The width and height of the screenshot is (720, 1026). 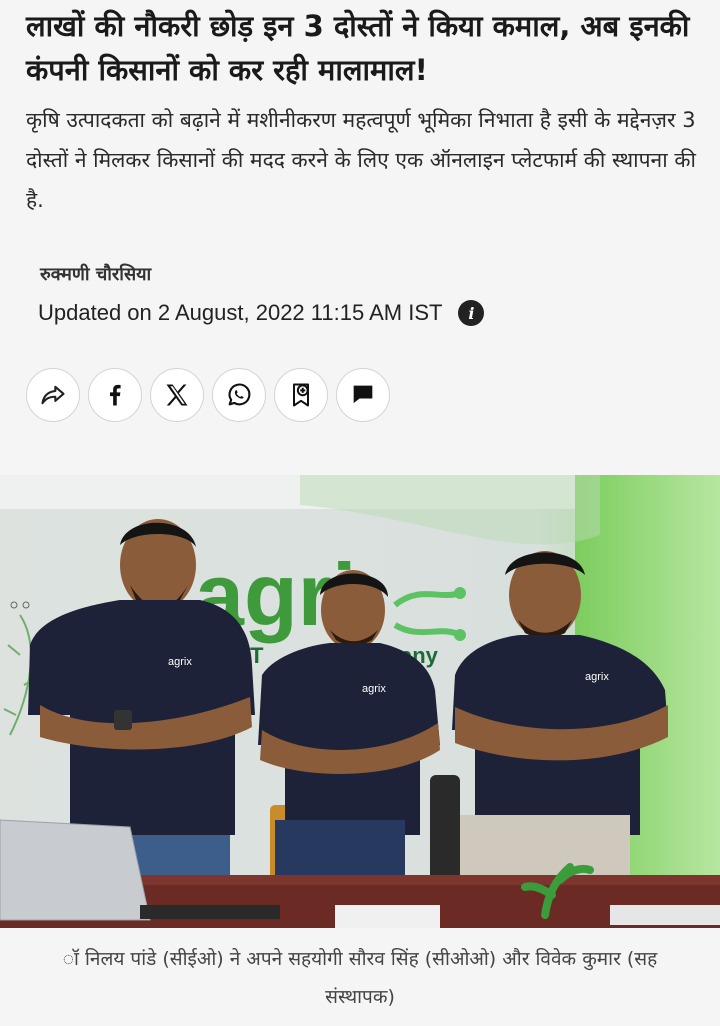 I want to click on shirt-logo-3: agrix, so click(x=597, y=677).